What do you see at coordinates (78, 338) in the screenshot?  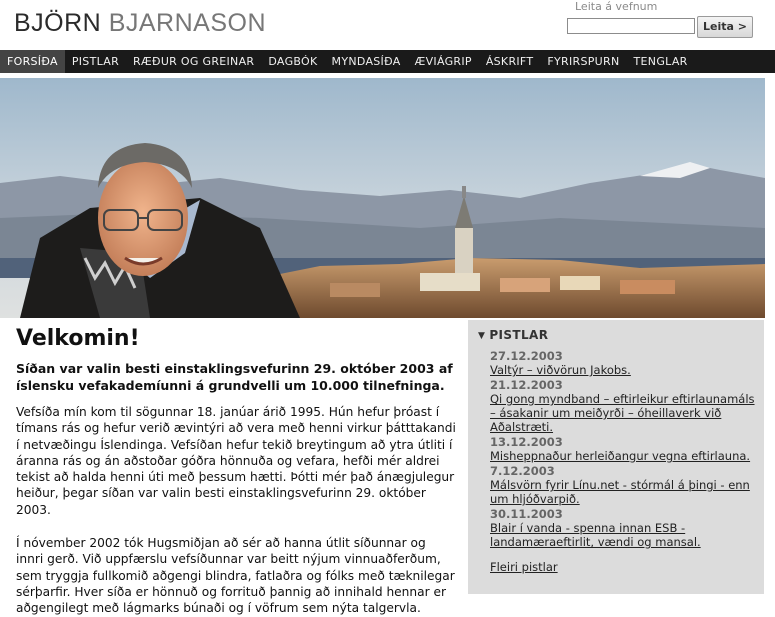 I see `page-title: Velkomin!` at bounding box center [78, 338].